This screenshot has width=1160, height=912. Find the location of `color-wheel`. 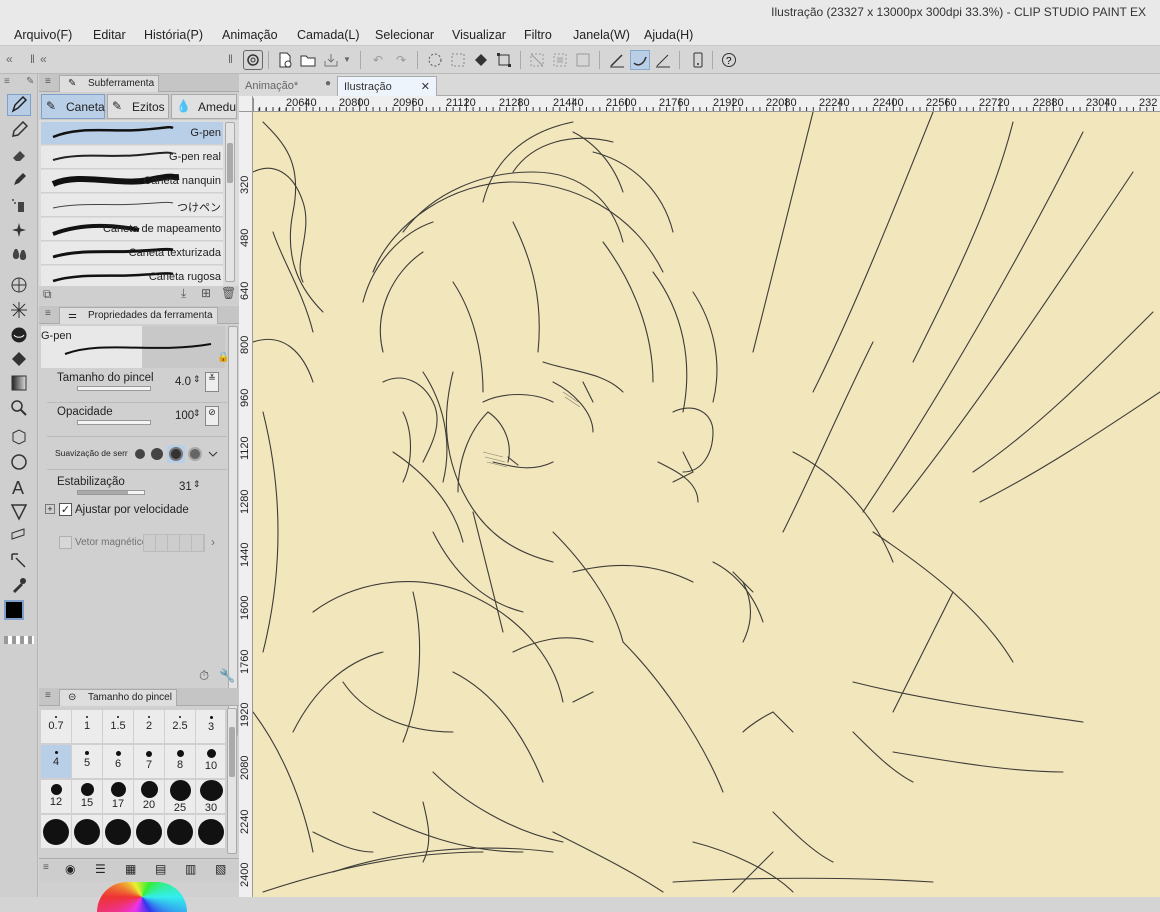

color-wheel is located at coordinates (142, 897).